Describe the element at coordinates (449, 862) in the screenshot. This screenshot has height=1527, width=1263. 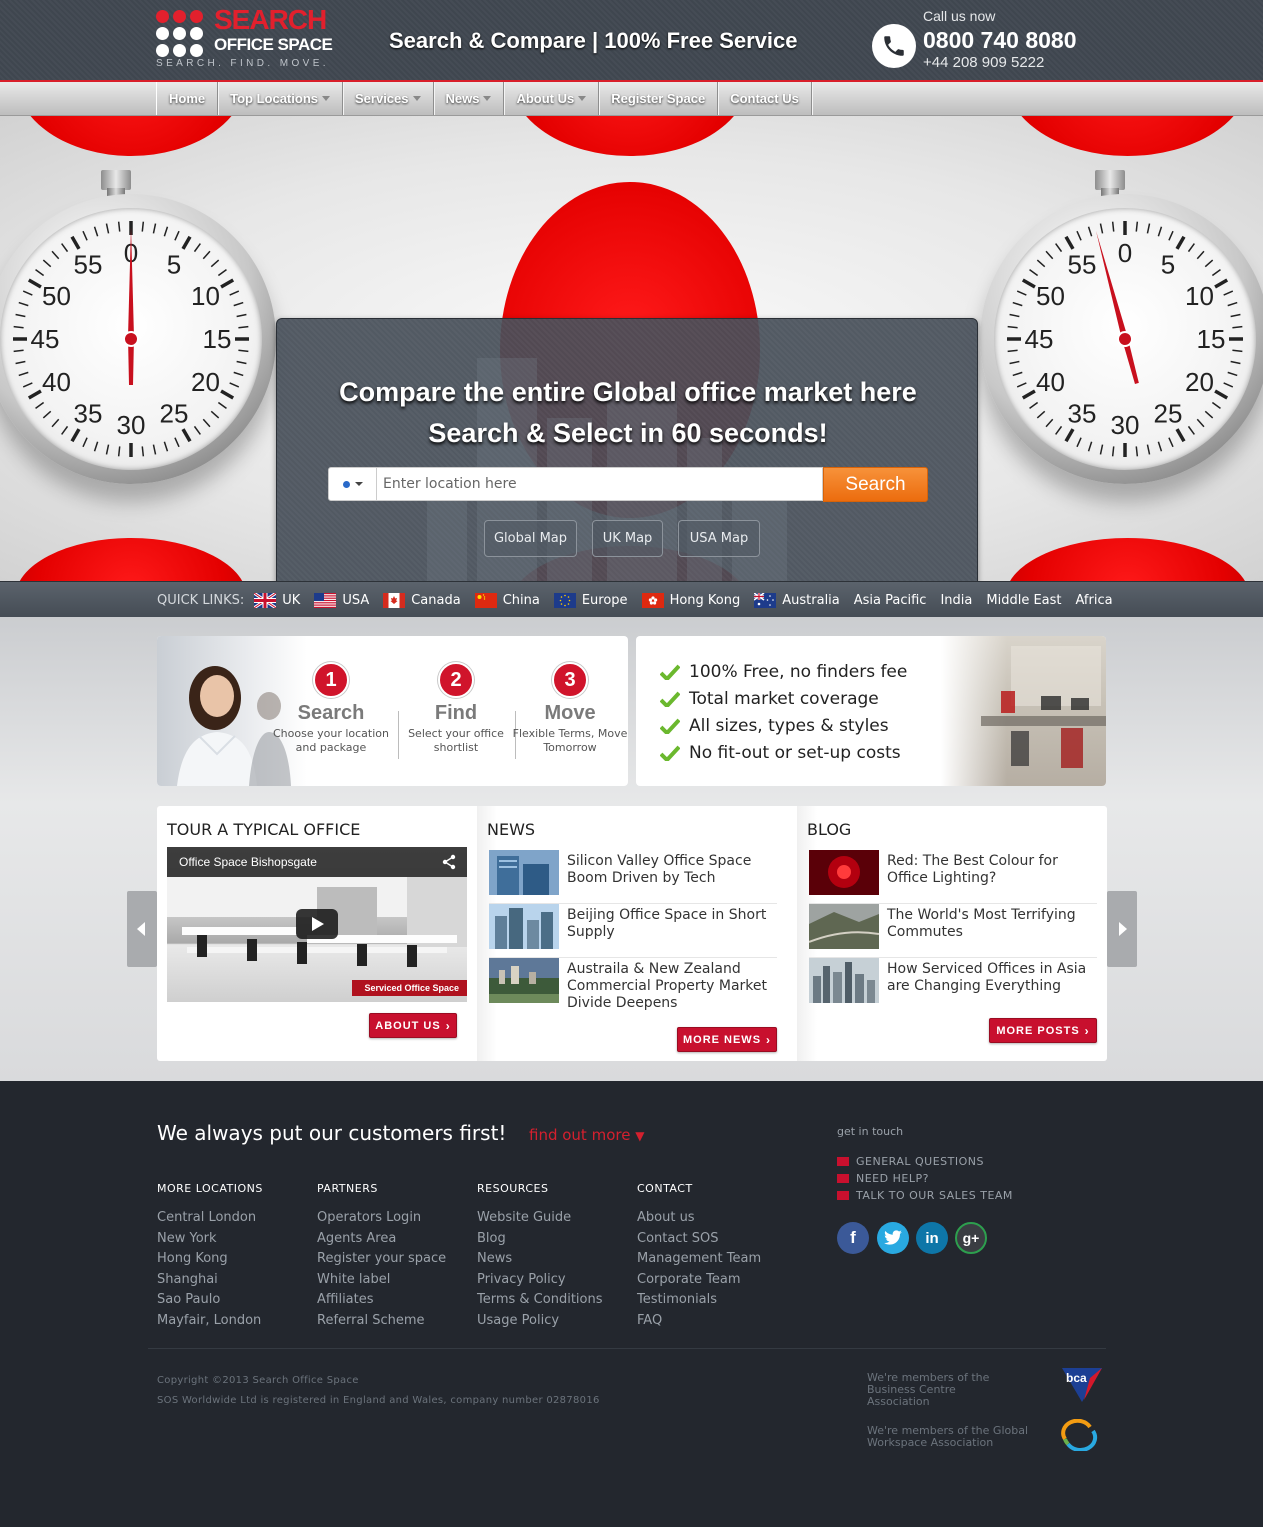
I see `share-icon` at that location.